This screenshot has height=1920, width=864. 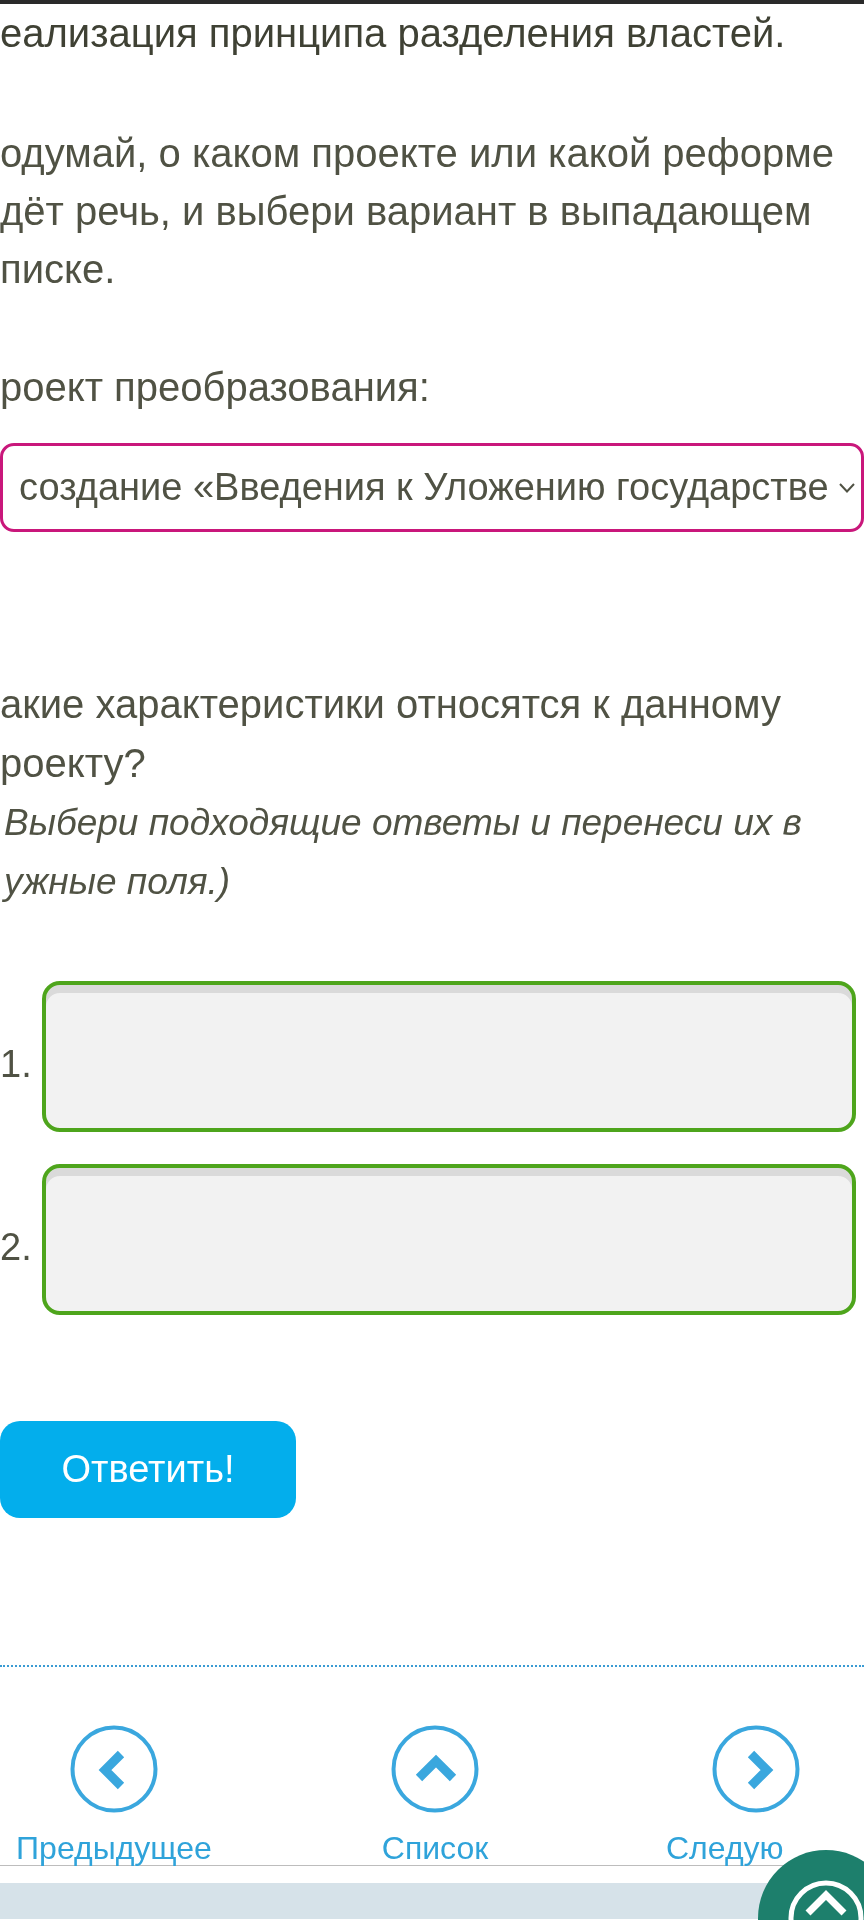 I want to click on item-number: 1., so click(x=16, y=1063).